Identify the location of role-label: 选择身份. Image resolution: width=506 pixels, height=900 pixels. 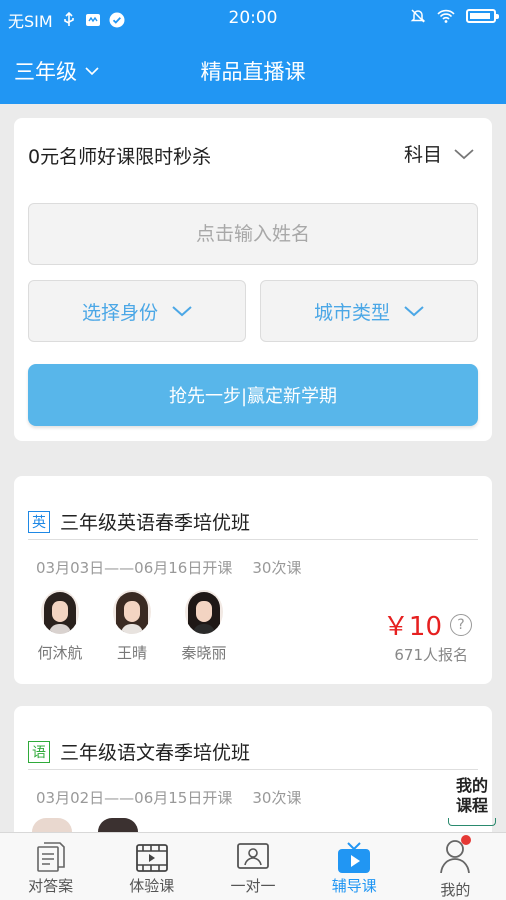
(119, 312).